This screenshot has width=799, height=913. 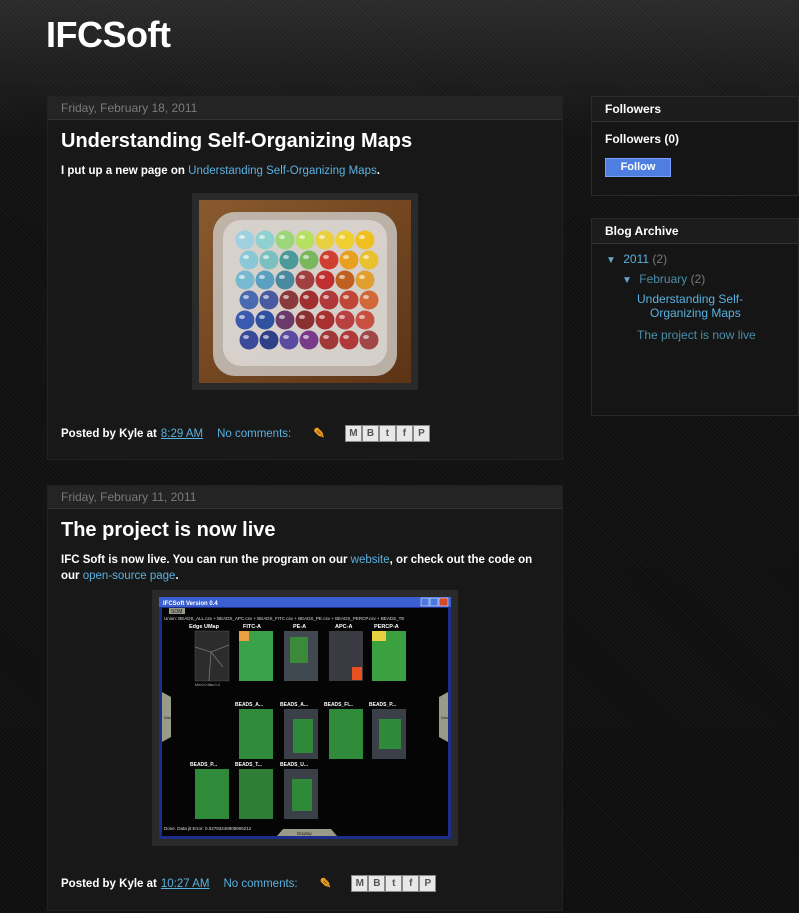 I want to click on post-timestamp-link: 10:27 AM, so click(x=185, y=884).